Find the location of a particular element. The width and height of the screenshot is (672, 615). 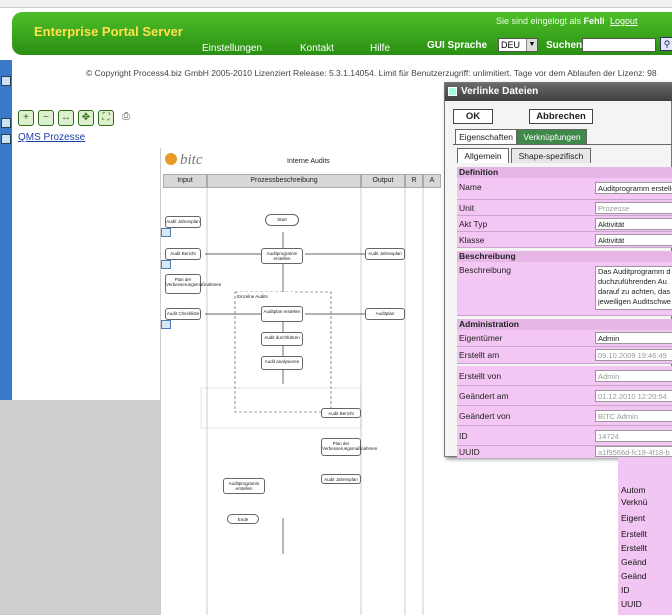

diagram-box-auditplan: Auditplan erstellen is located at coordinates (282, 314).